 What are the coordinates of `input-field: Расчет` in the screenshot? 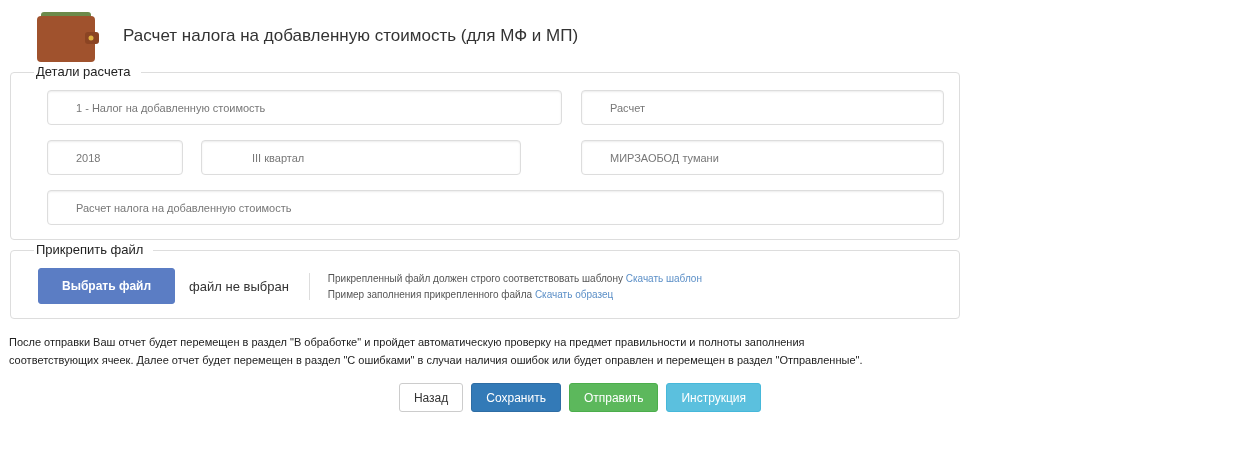 It's located at (762, 107).